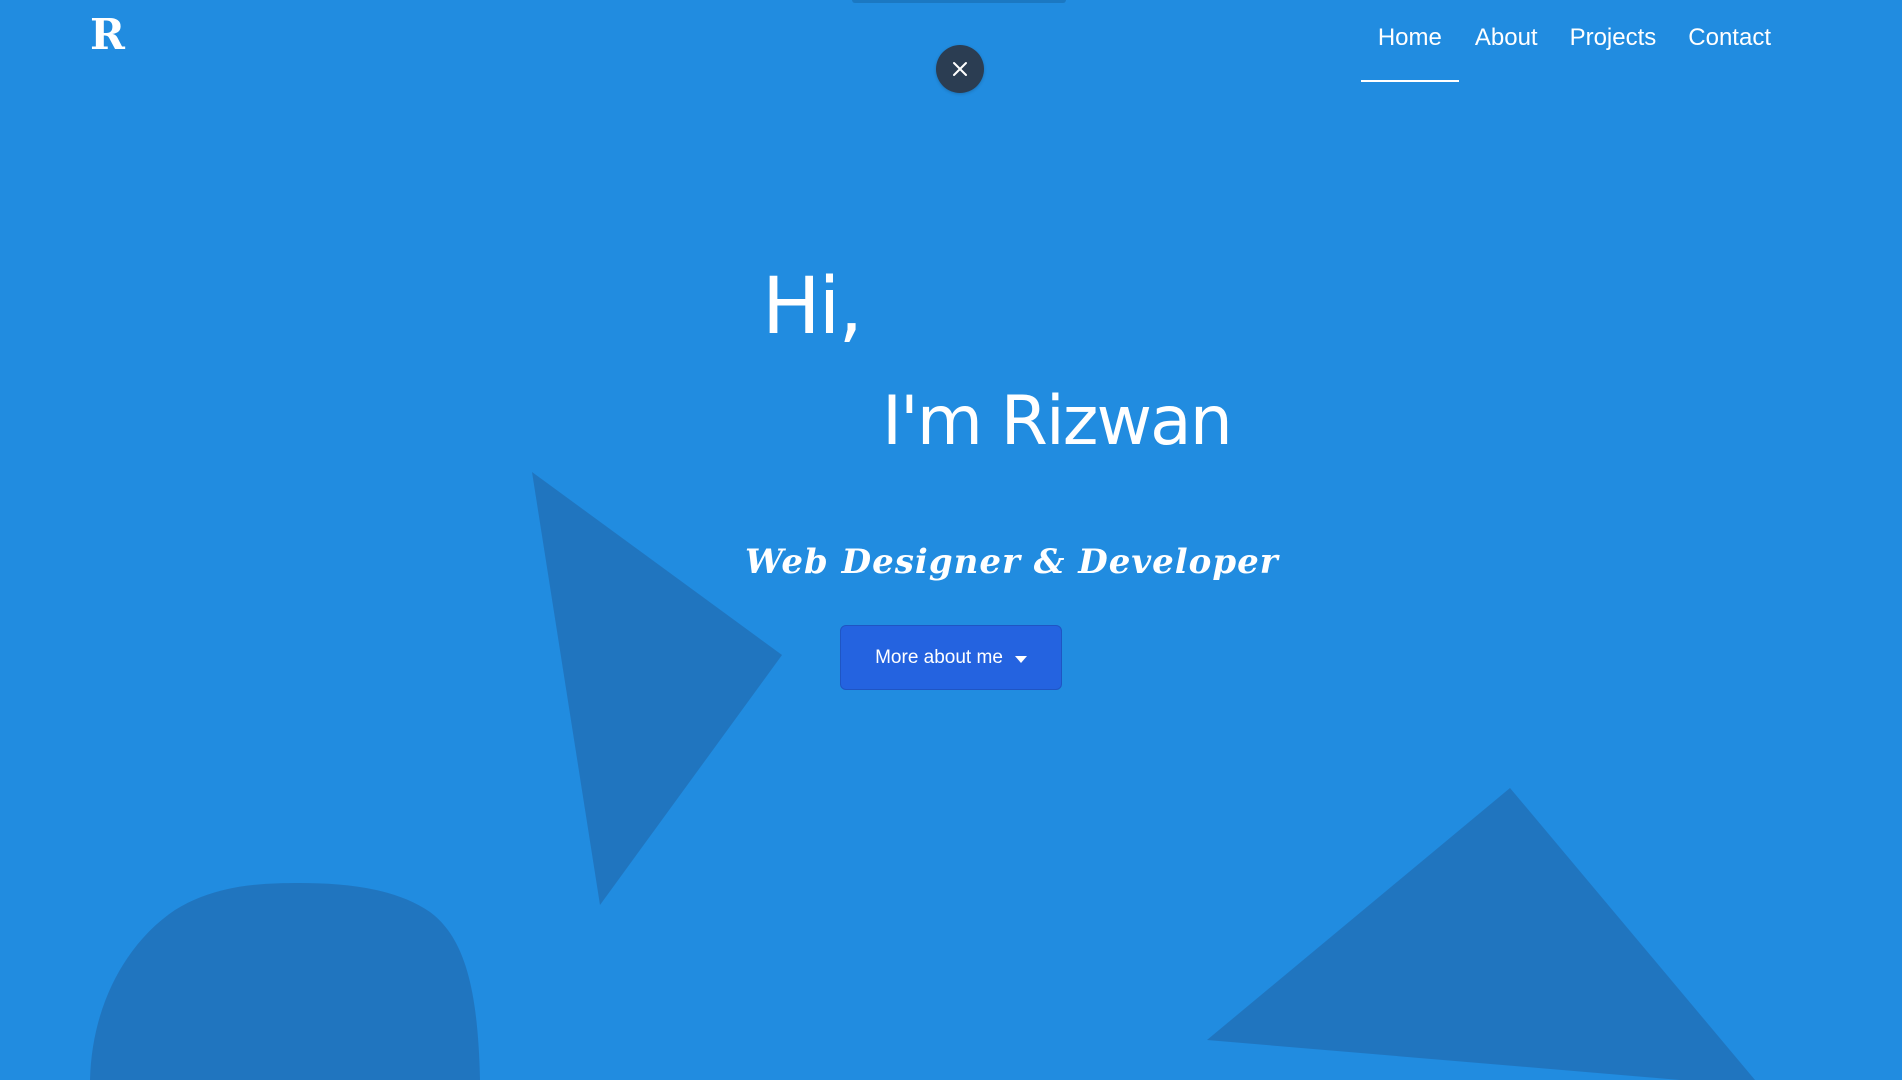 The height and width of the screenshot is (1080, 1902). I want to click on caret-down-icon, so click(1020, 659).